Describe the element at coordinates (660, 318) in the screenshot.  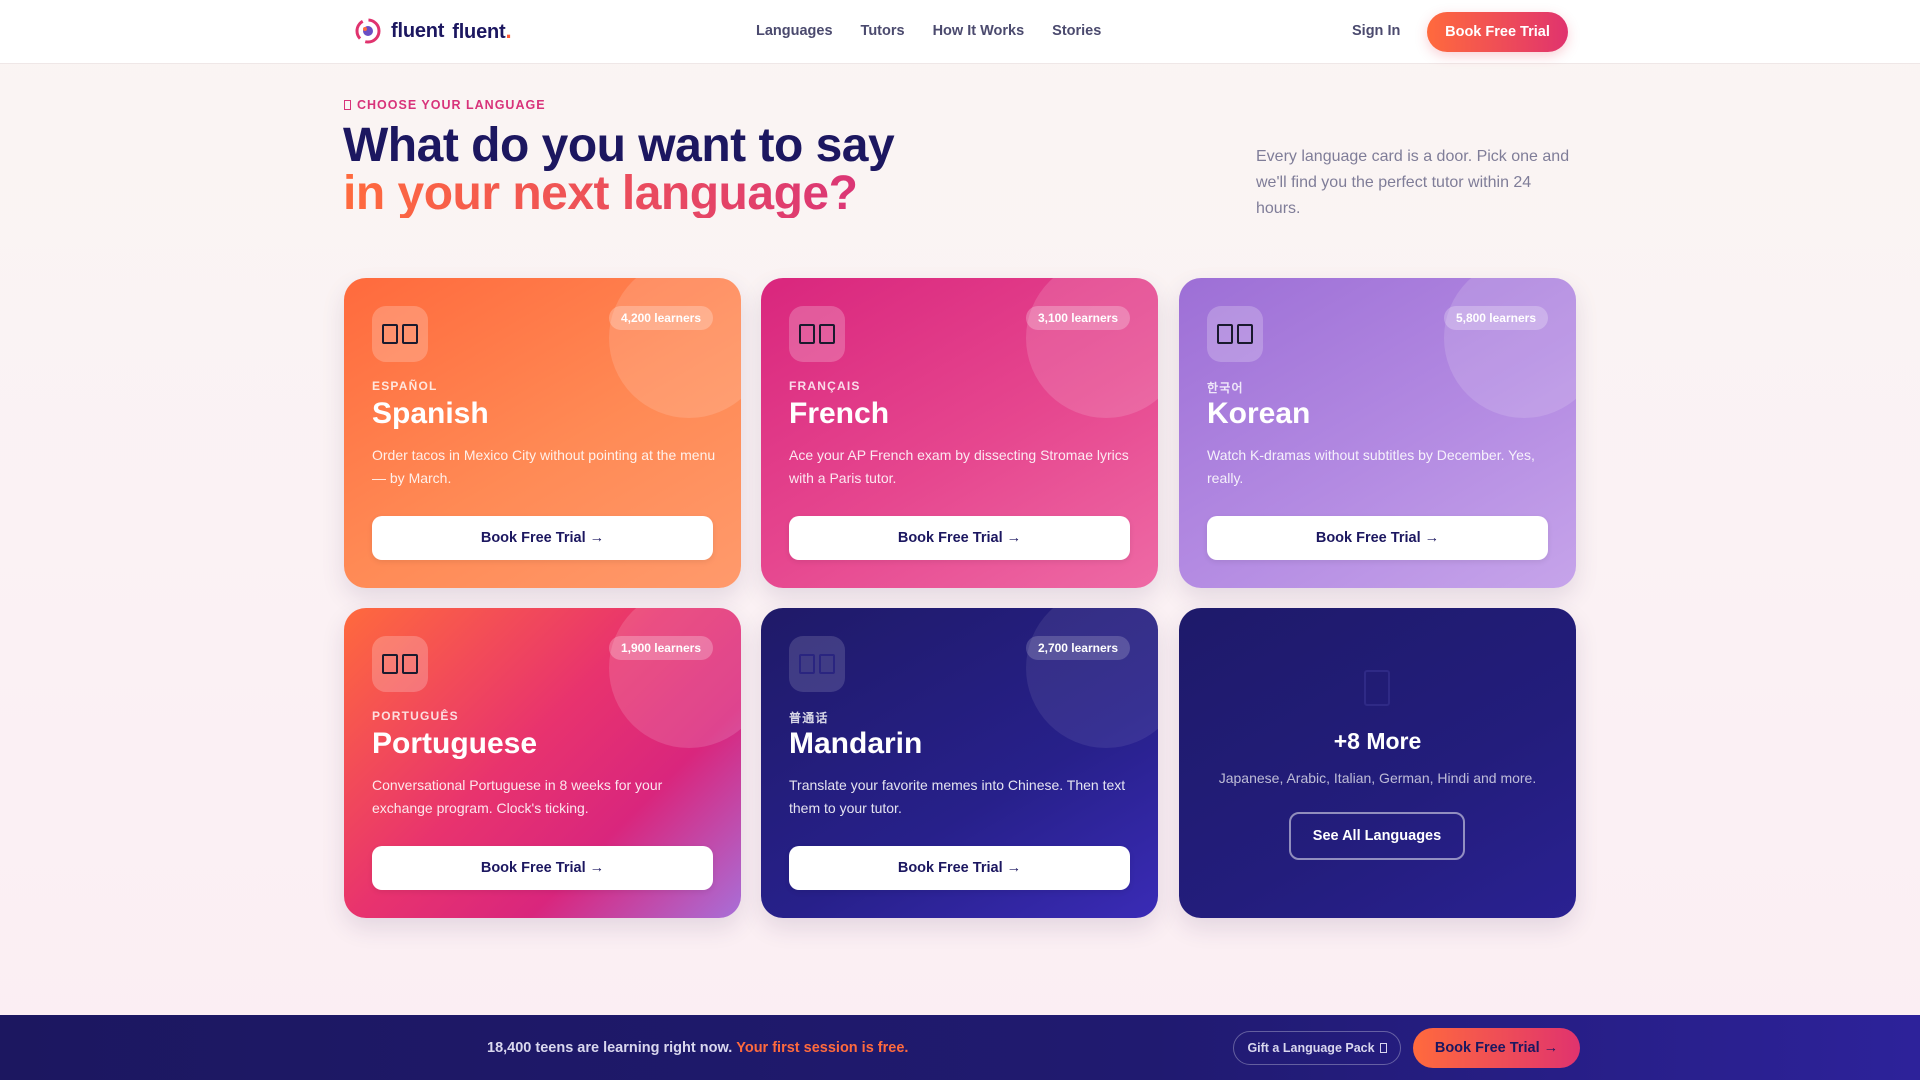
I see `learners-badge: 4,200 learners` at that location.